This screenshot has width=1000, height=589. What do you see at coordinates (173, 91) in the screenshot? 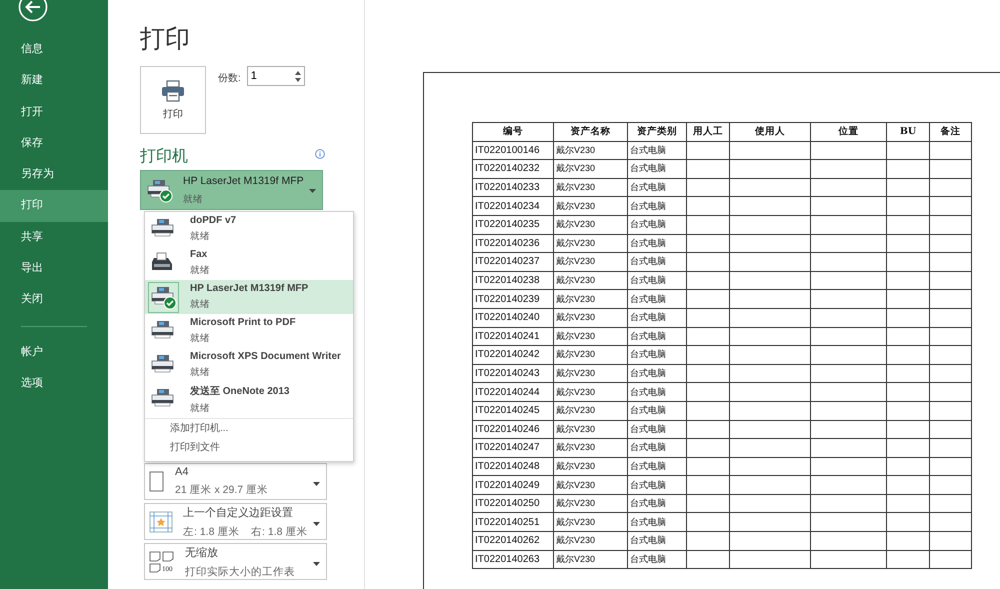
I see `printer-icon` at bounding box center [173, 91].